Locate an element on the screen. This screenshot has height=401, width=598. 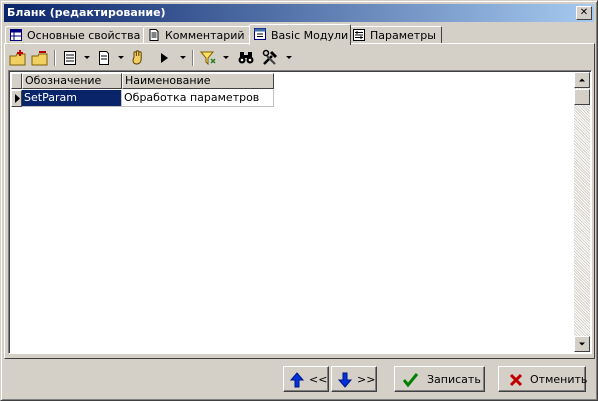
tab-label: Основные свойства is located at coordinates (84, 35).